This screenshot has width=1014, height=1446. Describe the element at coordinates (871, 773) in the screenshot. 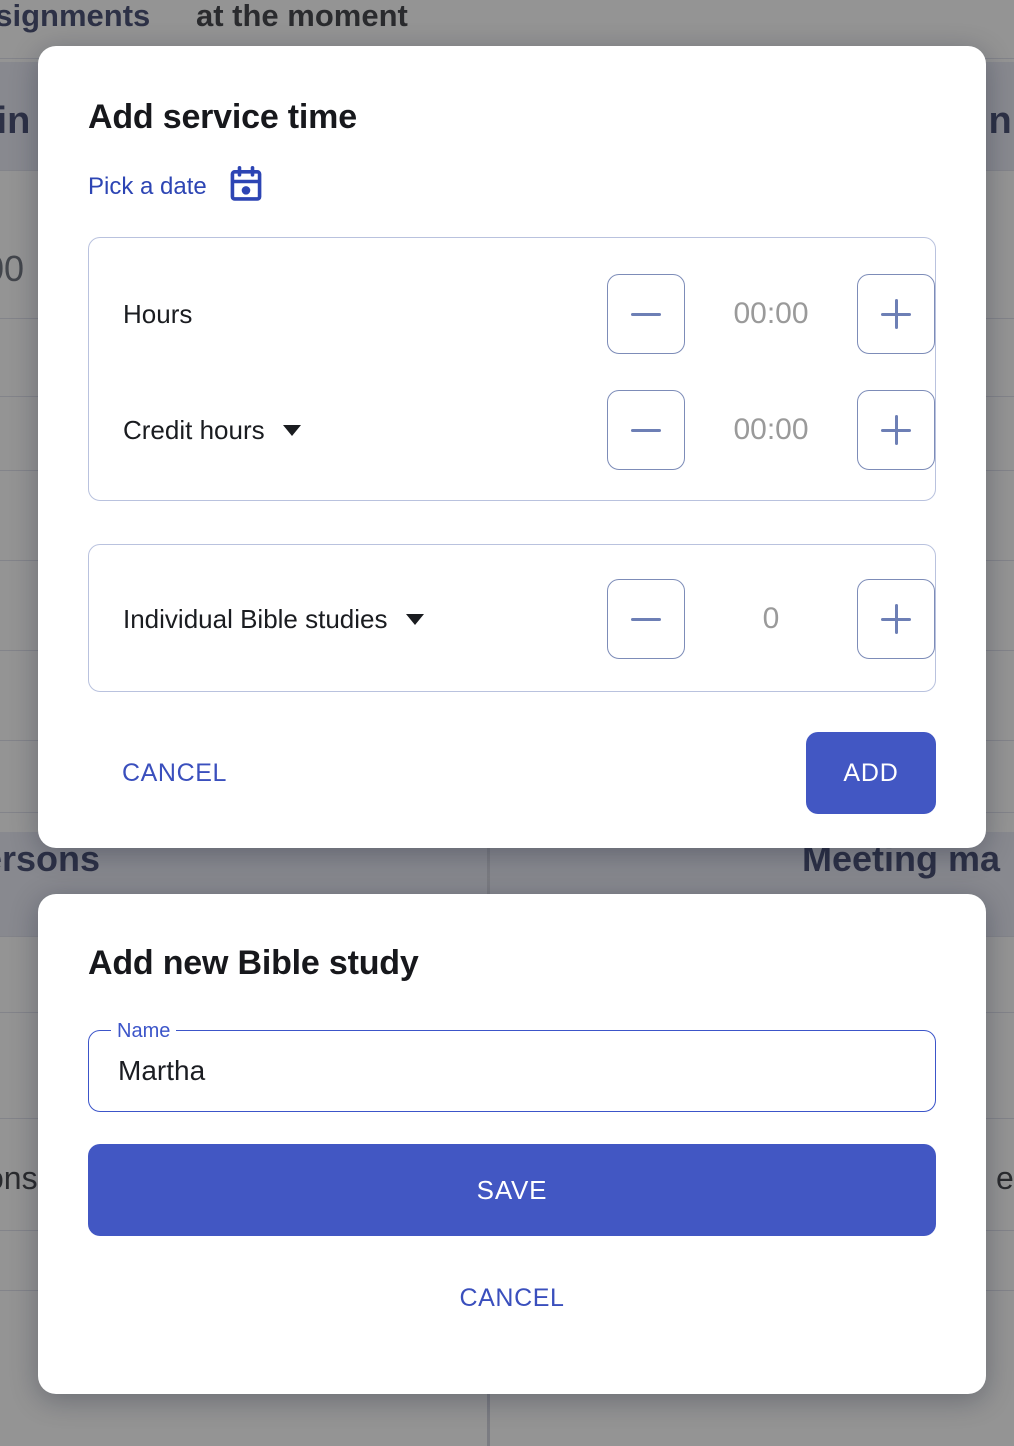

I see `add-button: ADD` at that location.